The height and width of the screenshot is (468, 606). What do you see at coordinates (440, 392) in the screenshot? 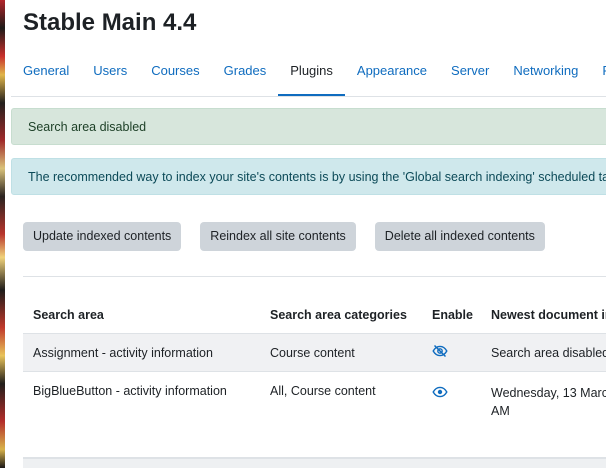
I see `eye-icon` at bounding box center [440, 392].